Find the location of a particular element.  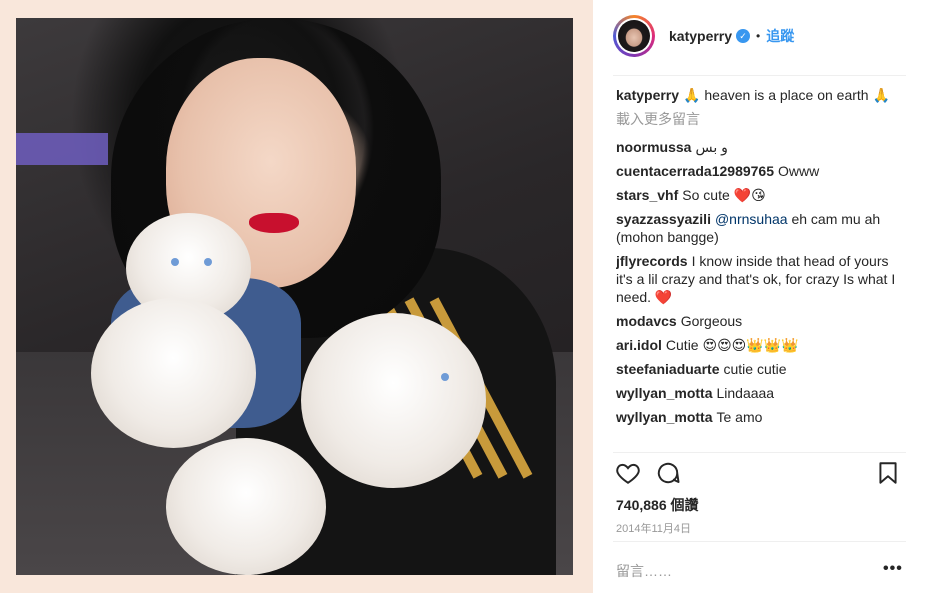

comment-username: stars_vhf is located at coordinates (647, 195).